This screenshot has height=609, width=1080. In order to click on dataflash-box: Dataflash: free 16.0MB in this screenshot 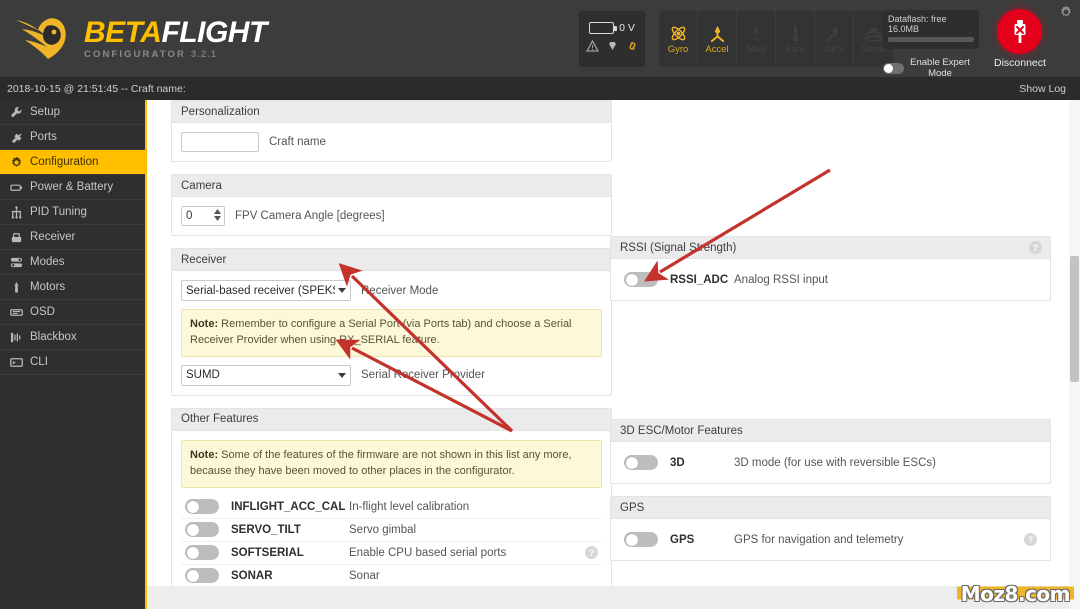, I will do `click(931, 29)`.